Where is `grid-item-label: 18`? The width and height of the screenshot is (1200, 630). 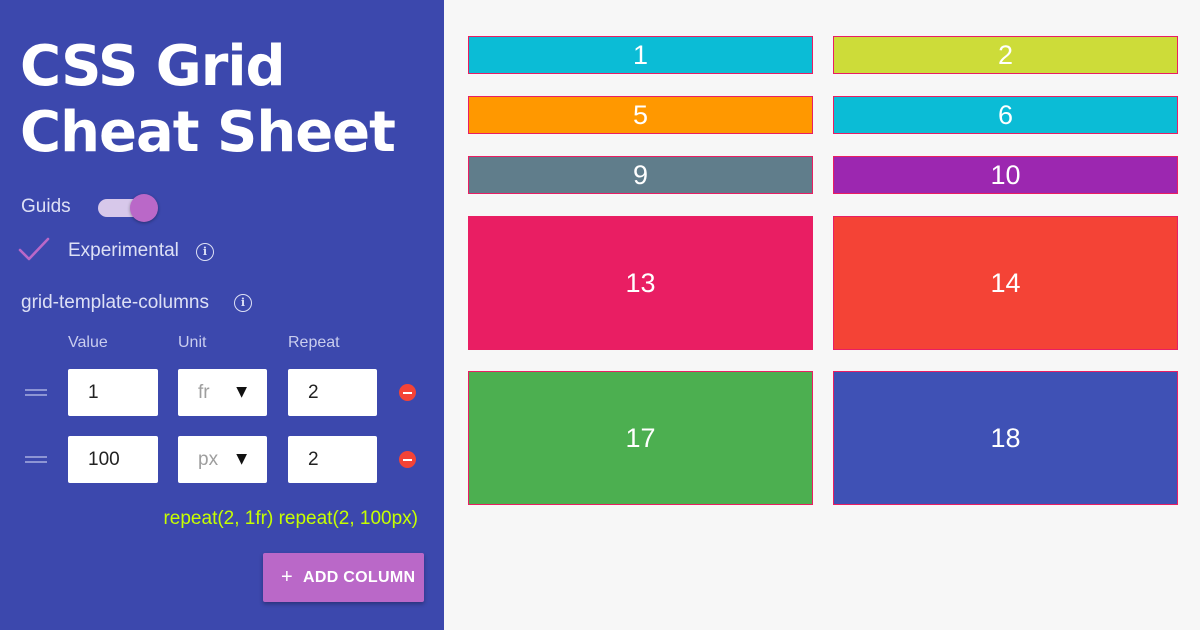
grid-item-label: 18 is located at coordinates (1005, 437).